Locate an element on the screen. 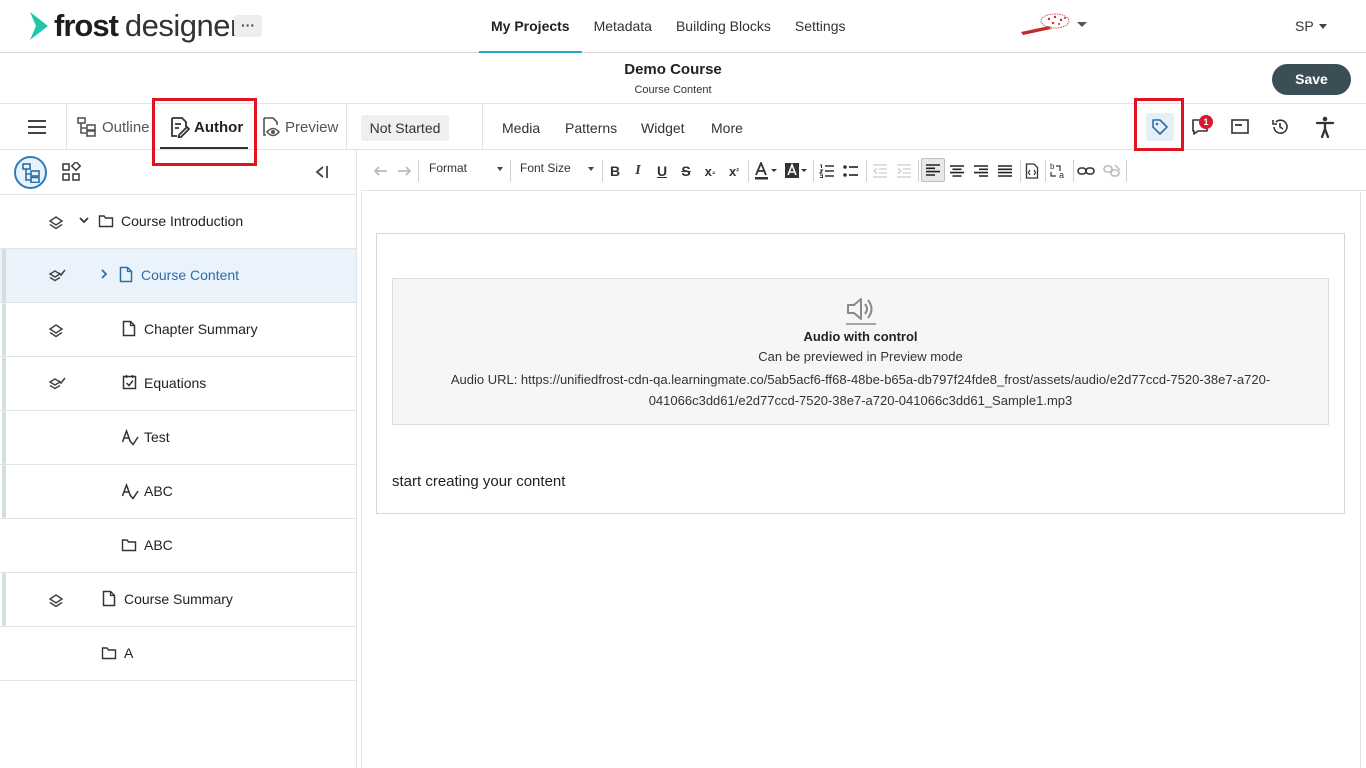 The image size is (1366, 768). tab-preview: Preview is located at coordinates (298, 127).